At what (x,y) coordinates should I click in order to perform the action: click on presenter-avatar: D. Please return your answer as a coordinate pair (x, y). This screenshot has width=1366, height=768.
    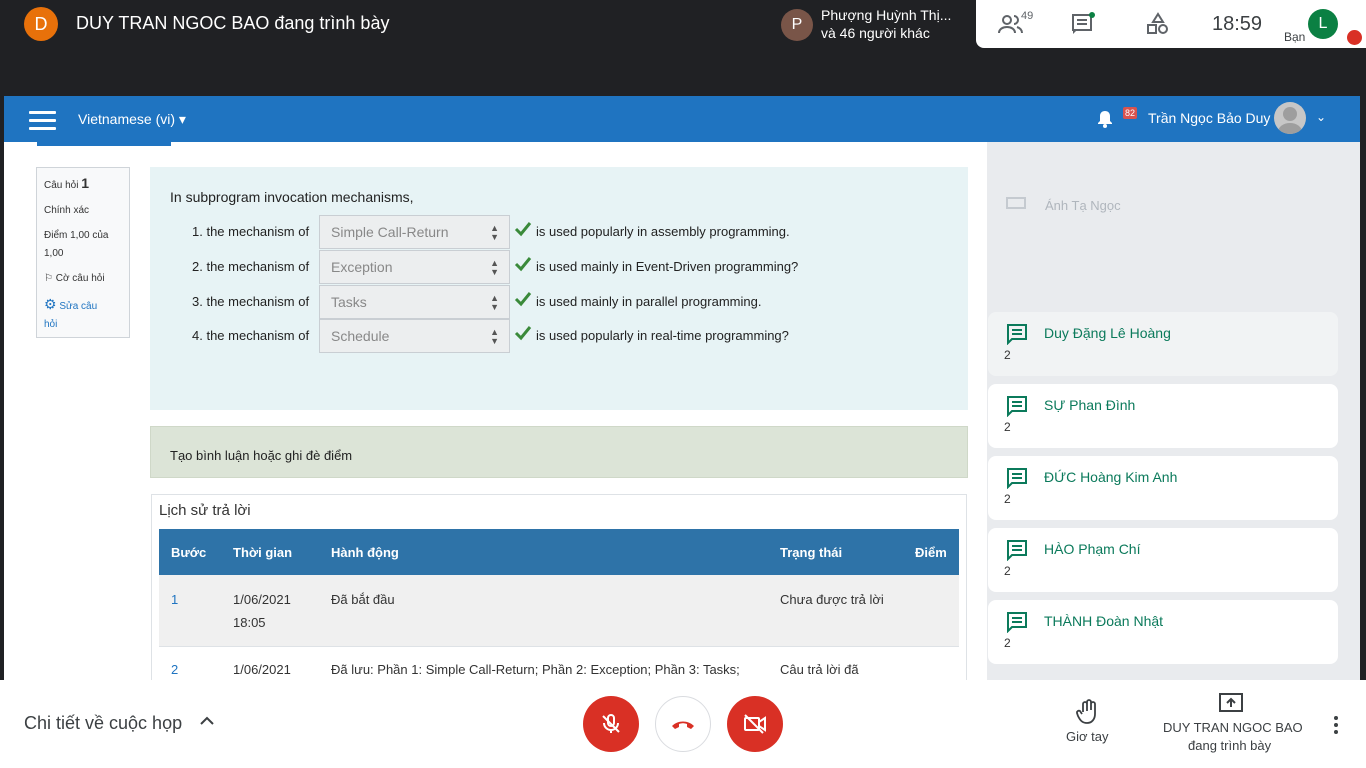
    Looking at the image, I should click on (41, 24).